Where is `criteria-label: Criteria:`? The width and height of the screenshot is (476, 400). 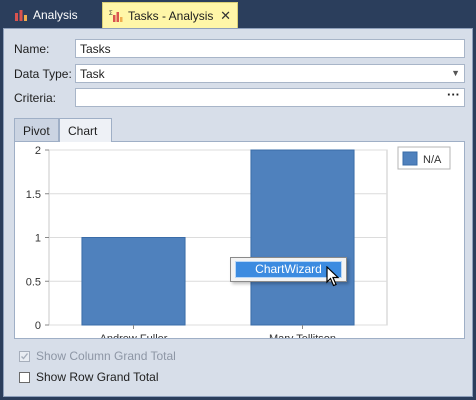 criteria-label: Criteria: is located at coordinates (35, 98).